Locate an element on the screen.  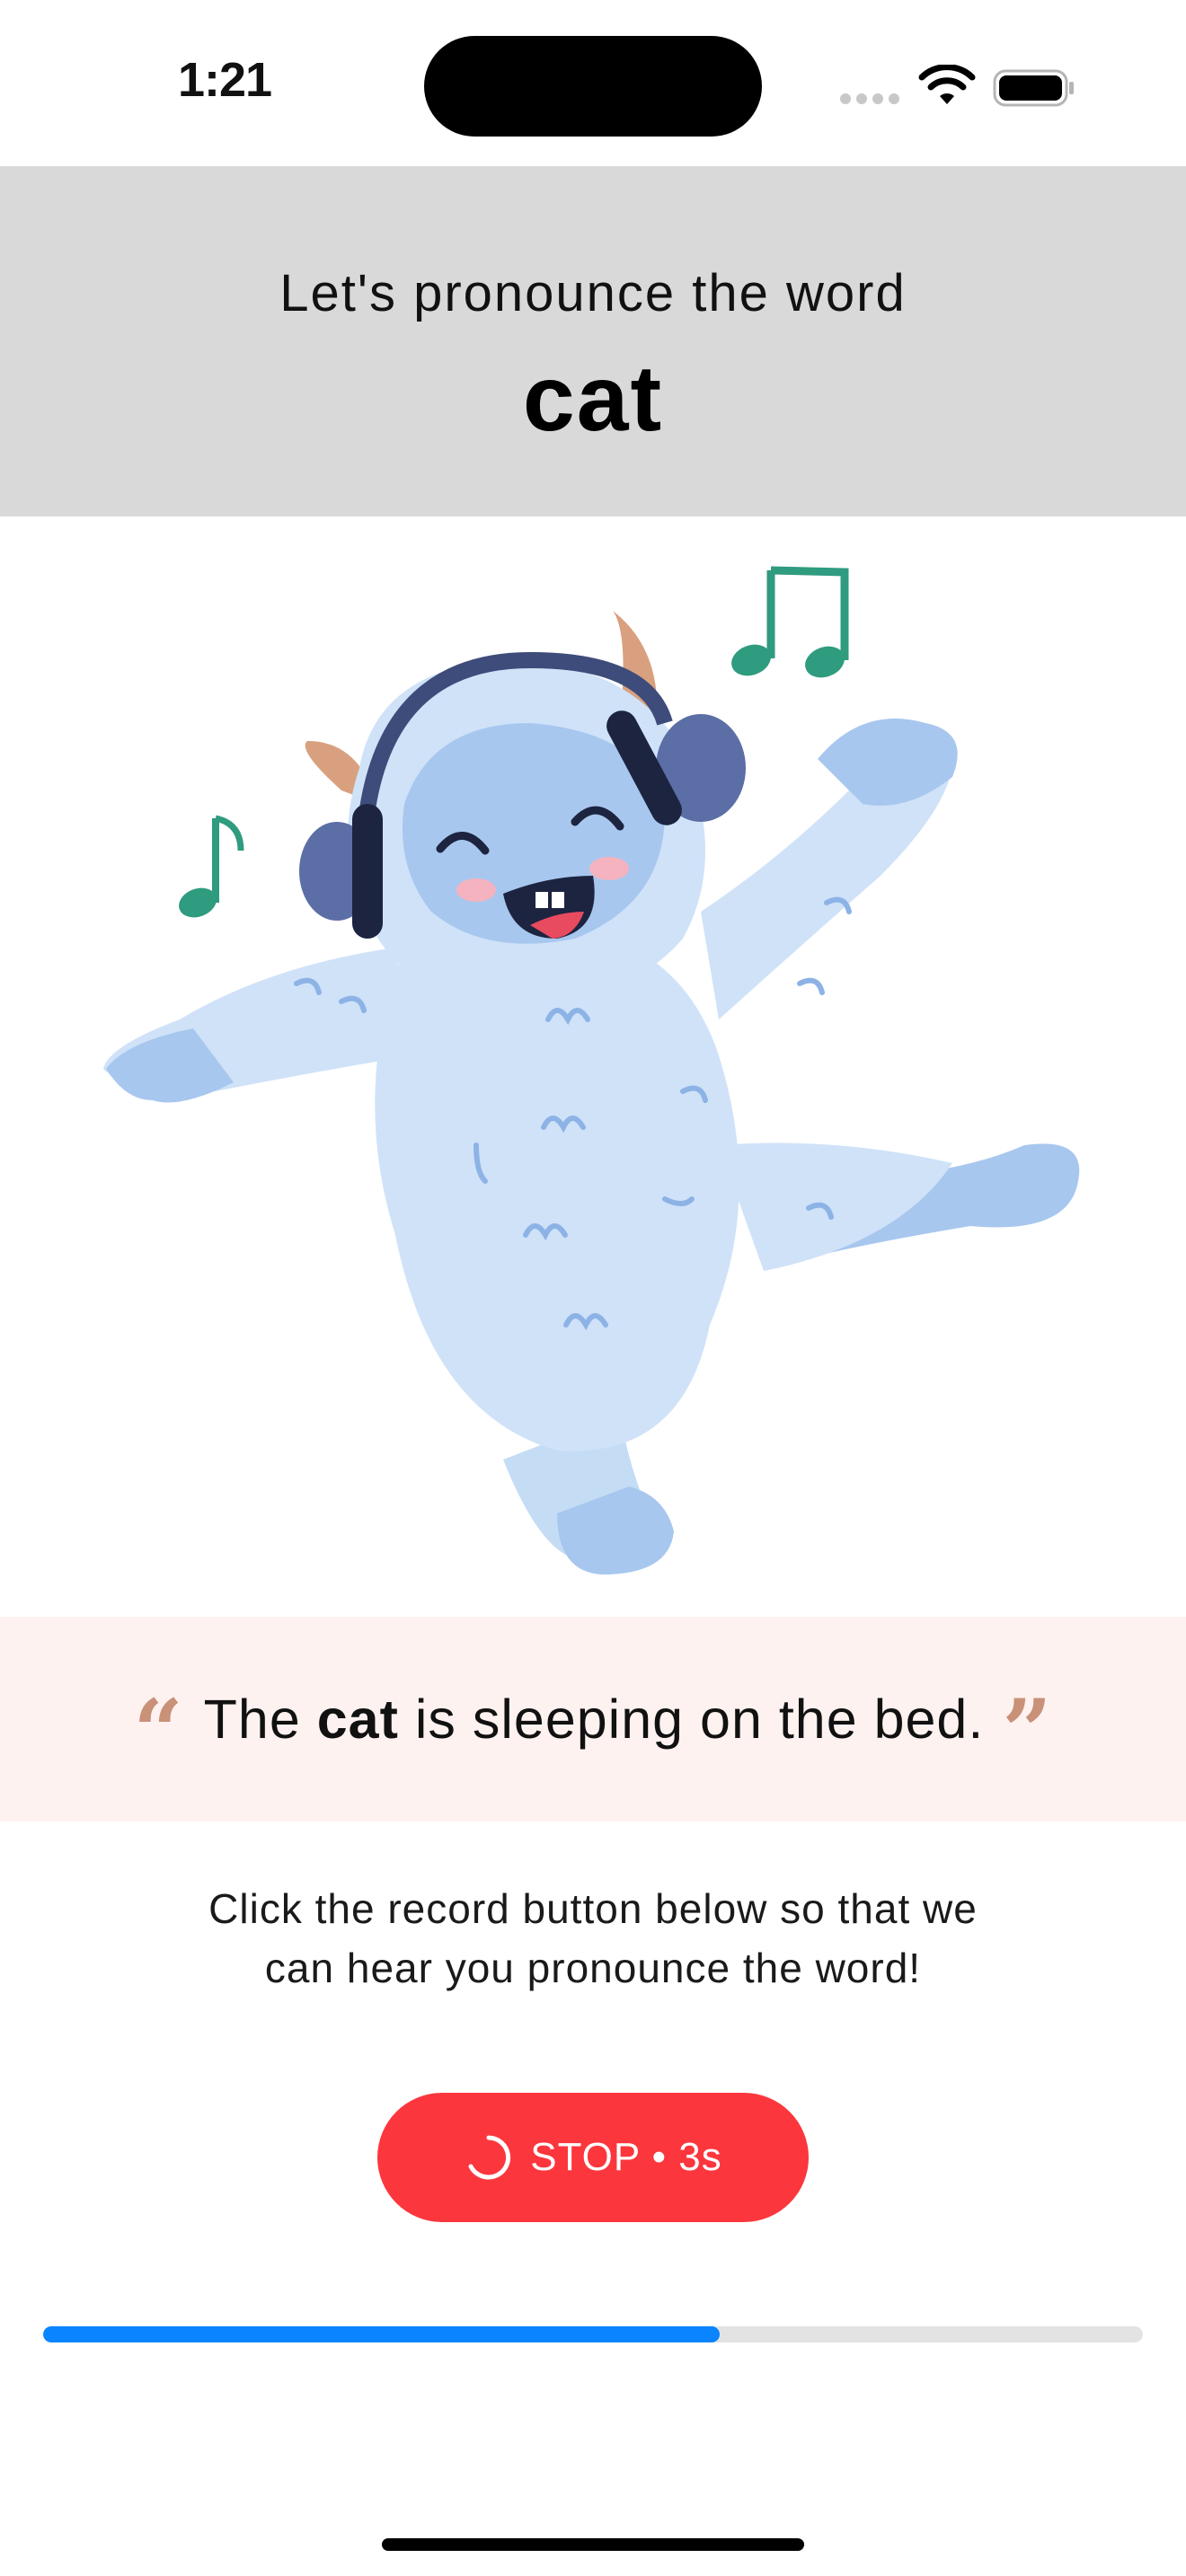
sentence-after: is sleeping on the bed. is located at coordinates (691, 1719).